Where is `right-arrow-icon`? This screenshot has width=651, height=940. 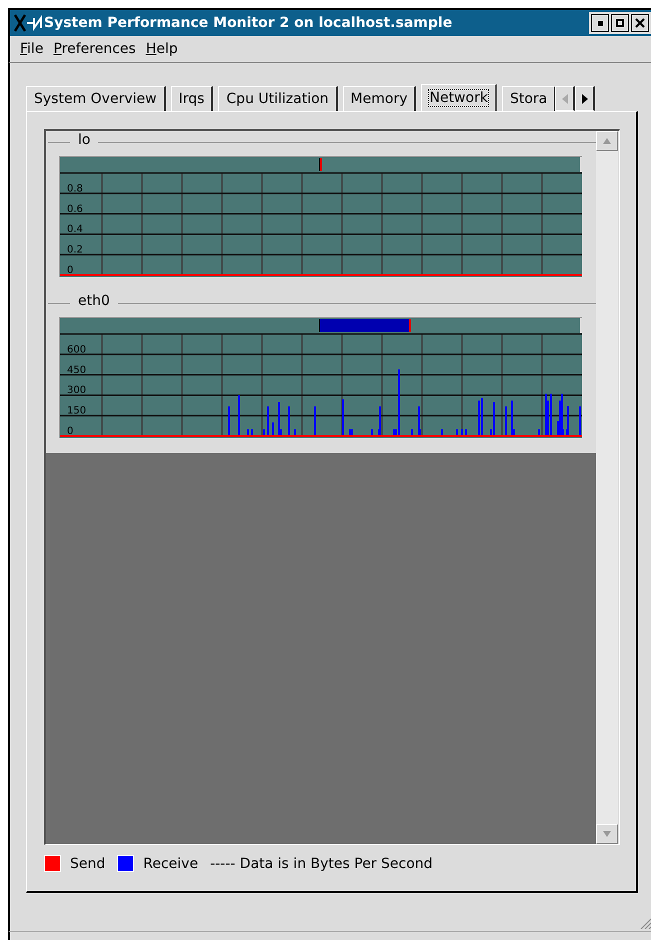 right-arrow-icon is located at coordinates (585, 99).